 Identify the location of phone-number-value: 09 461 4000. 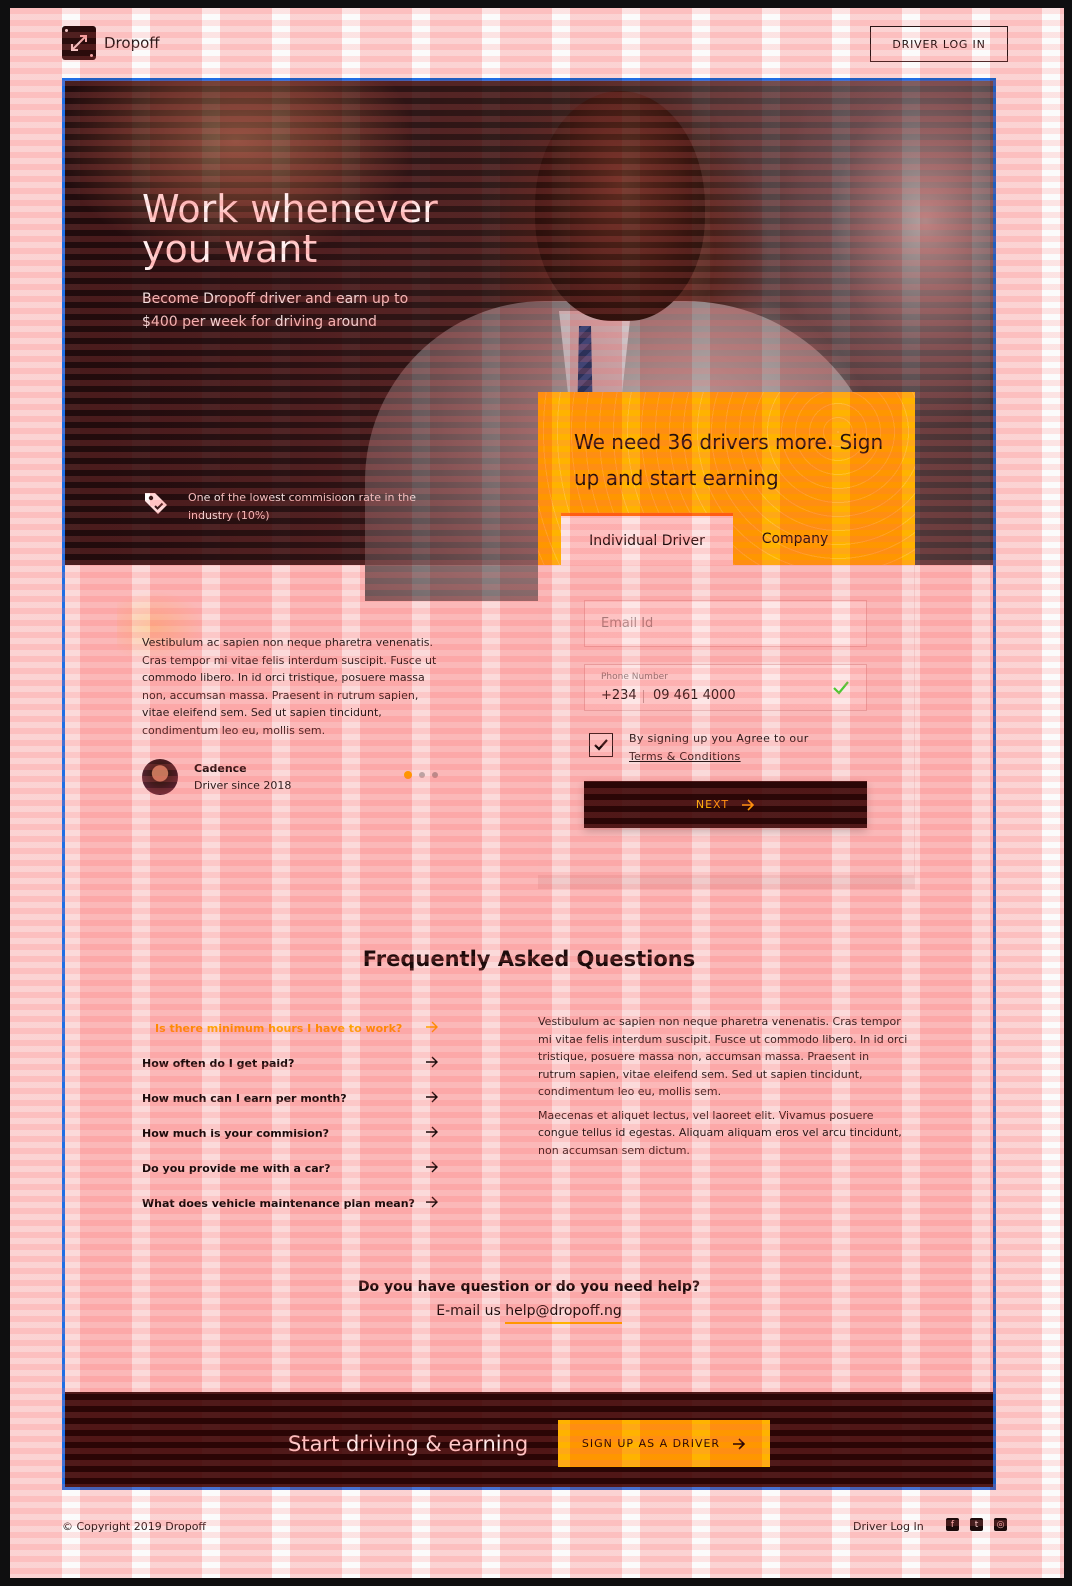
(694, 695).